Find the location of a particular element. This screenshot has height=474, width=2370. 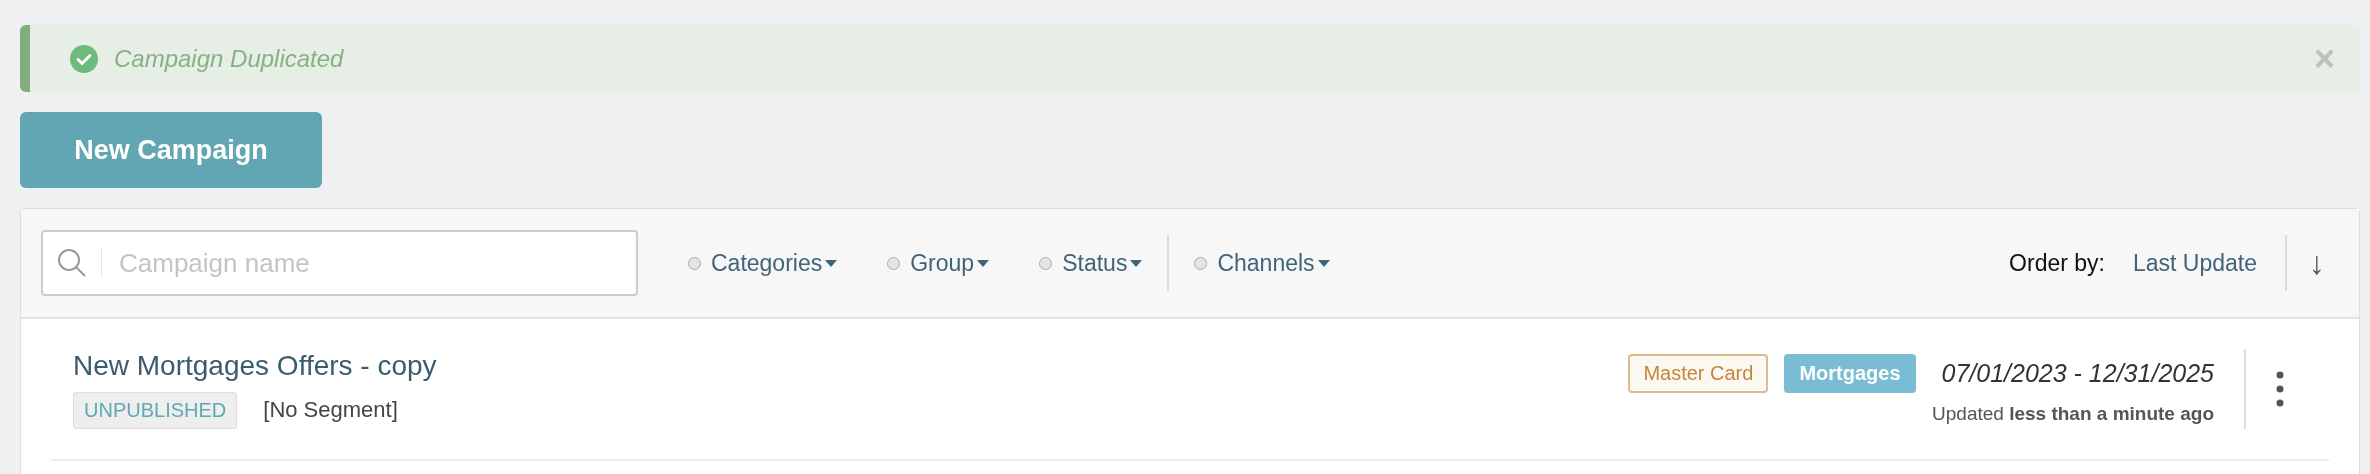

segment-label: [No Segment] is located at coordinates (330, 410).